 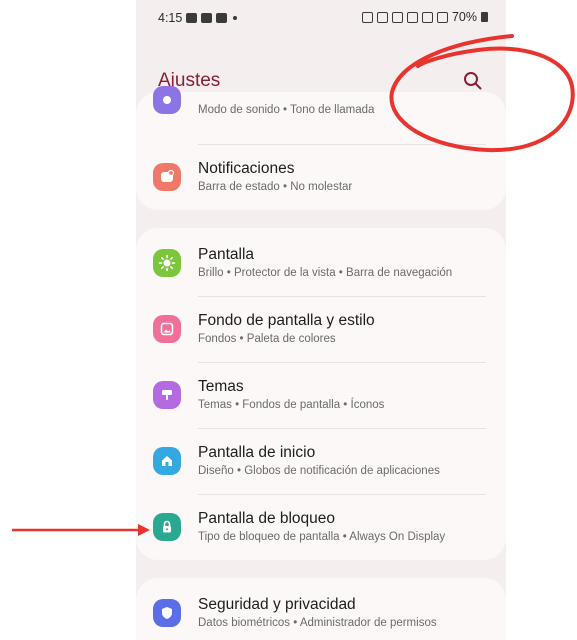 What do you see at coordinates (167, 263) in the screenshot?
I see `brightness-icon` at bounding box center [167, 263].